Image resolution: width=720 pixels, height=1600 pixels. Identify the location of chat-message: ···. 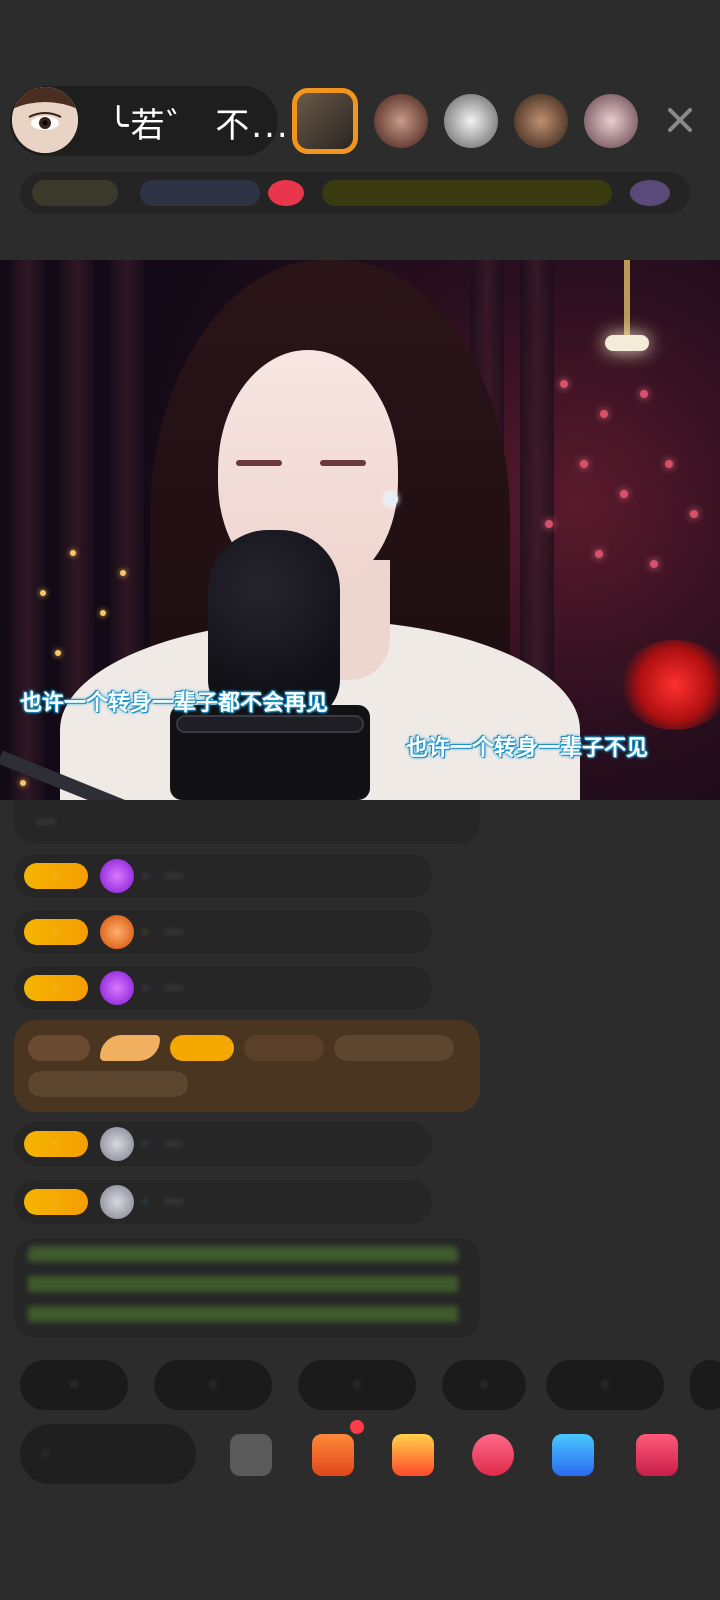
(247, 822).